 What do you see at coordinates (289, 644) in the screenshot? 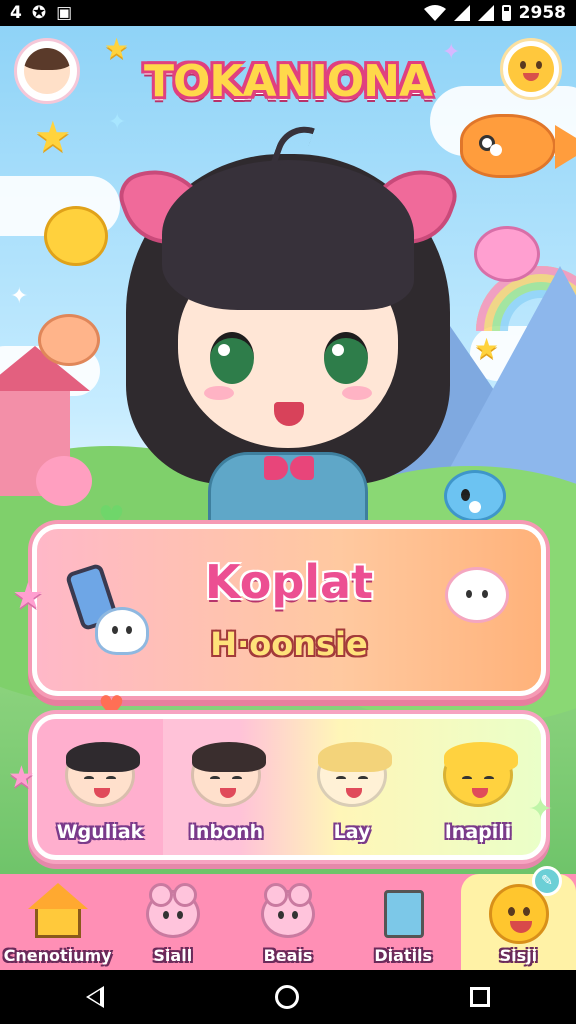
I see `feature-subtitle: H·oonsie` at bounding box center [289, 644].